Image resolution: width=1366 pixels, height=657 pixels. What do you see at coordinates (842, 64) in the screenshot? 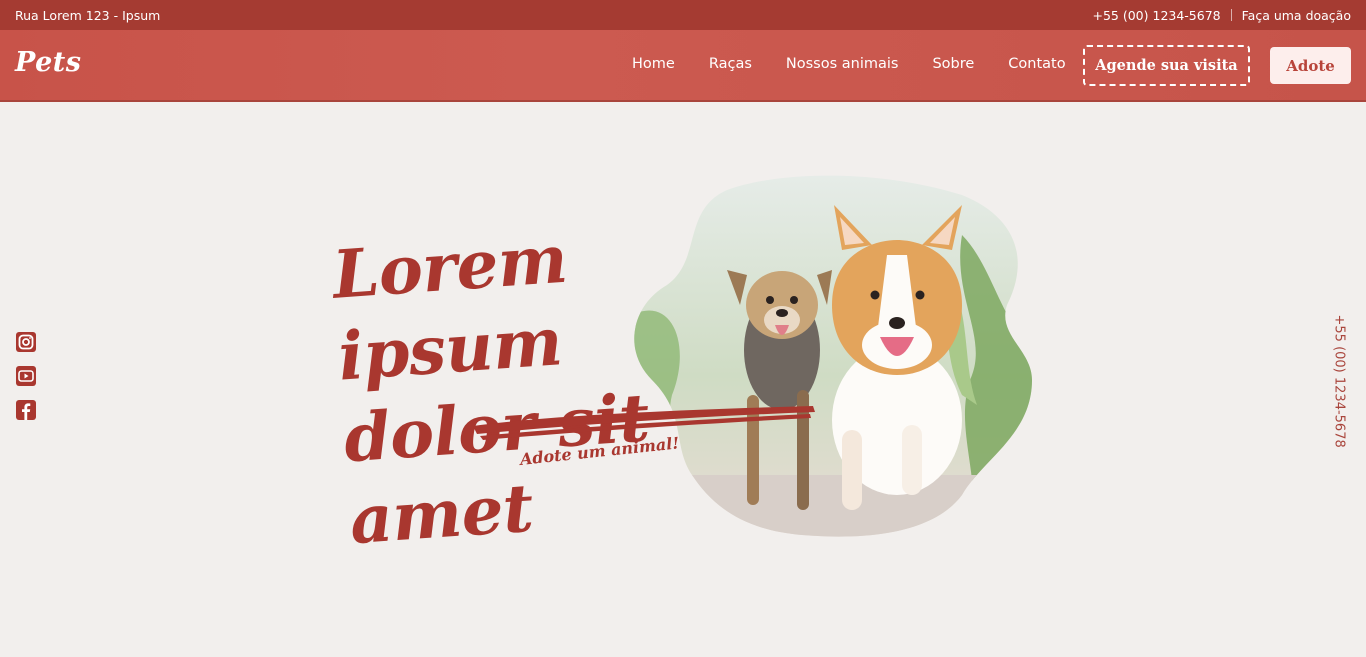
I see `nav-nossos-animais: Nossos animais` at bounding box center [842, 64].